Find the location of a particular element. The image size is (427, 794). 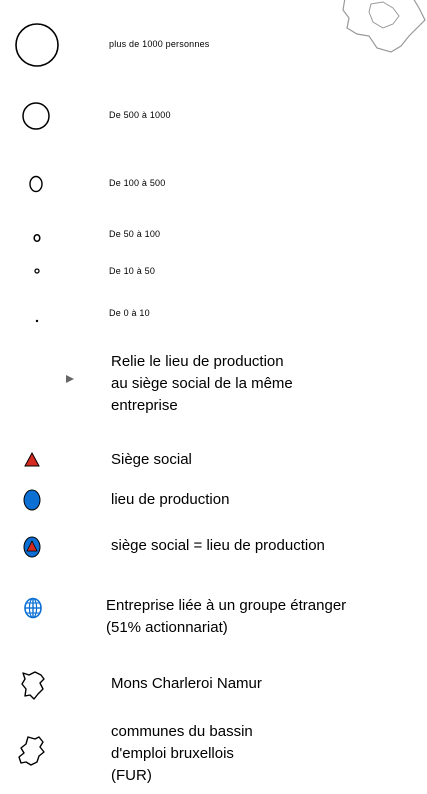

link-label-line-1: Relie le lieu de production is located at coordinates (197, 361).